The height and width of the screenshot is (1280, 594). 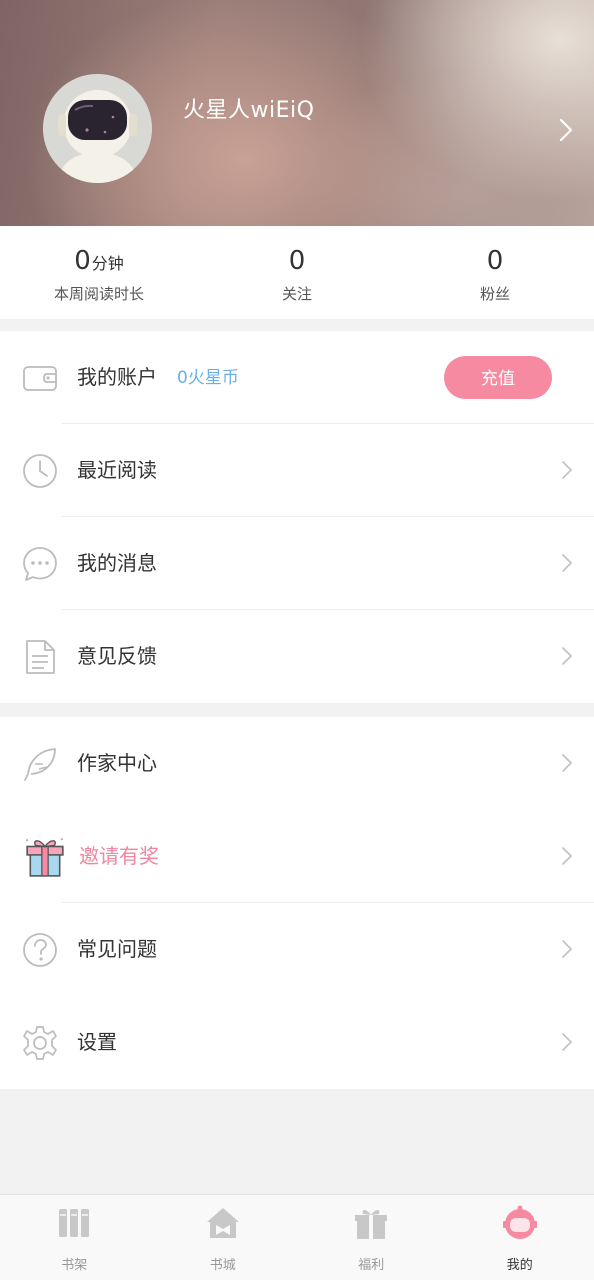 I want to click on stats-bar: 0分钟 本周阅读时长 0 关注 0 粉丝, so click(x=297, y=272).